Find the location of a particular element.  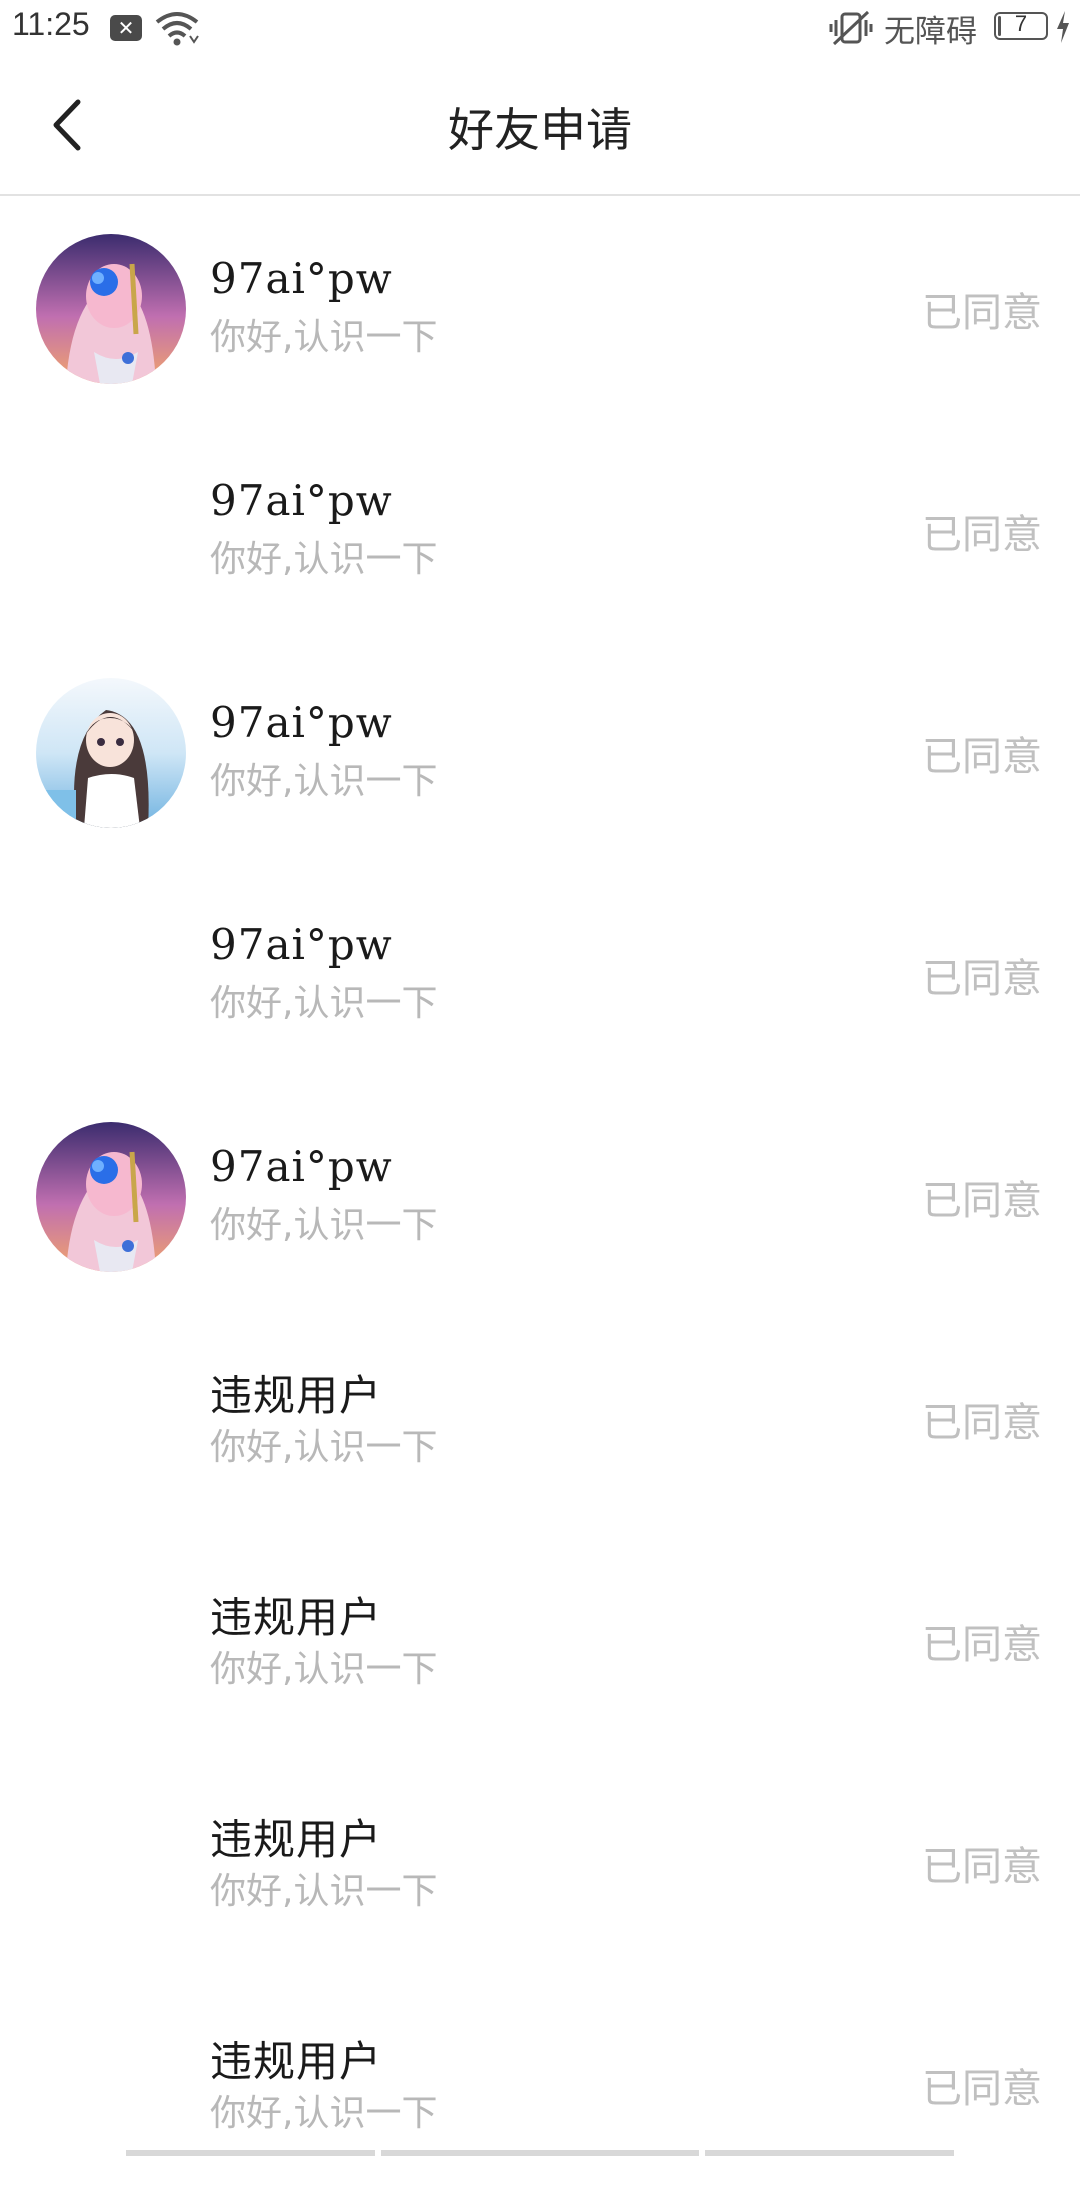

scroll-indicator is located at coordinates (540, 2153).